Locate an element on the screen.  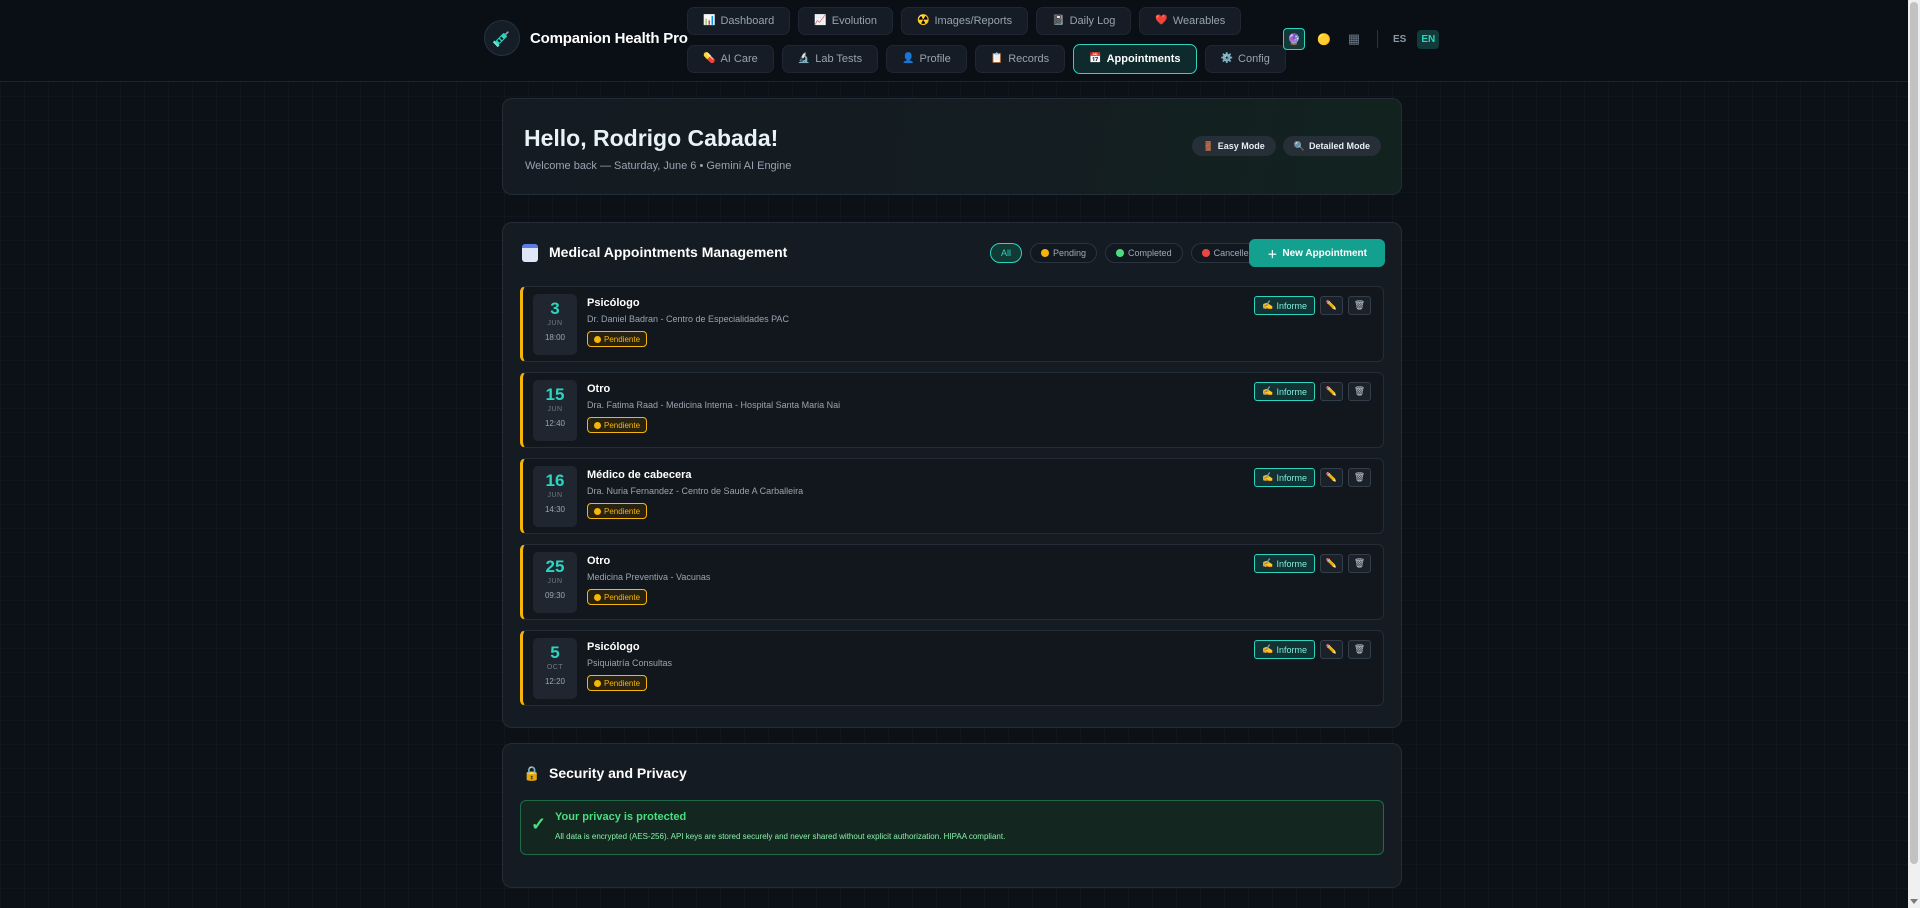
filter-label: All is located at coordinates (1006, 253).